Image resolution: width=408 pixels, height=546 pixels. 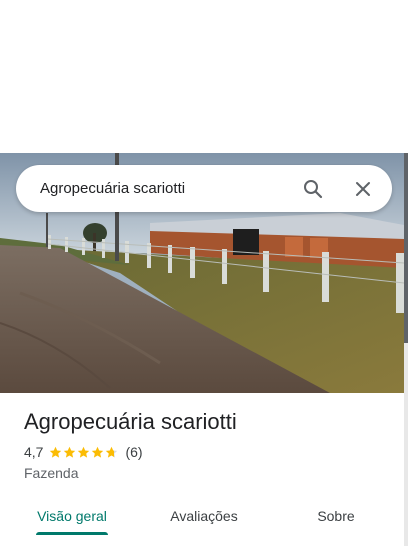 I want to click on scrollbar-thumb, so click(x=406, y=248).